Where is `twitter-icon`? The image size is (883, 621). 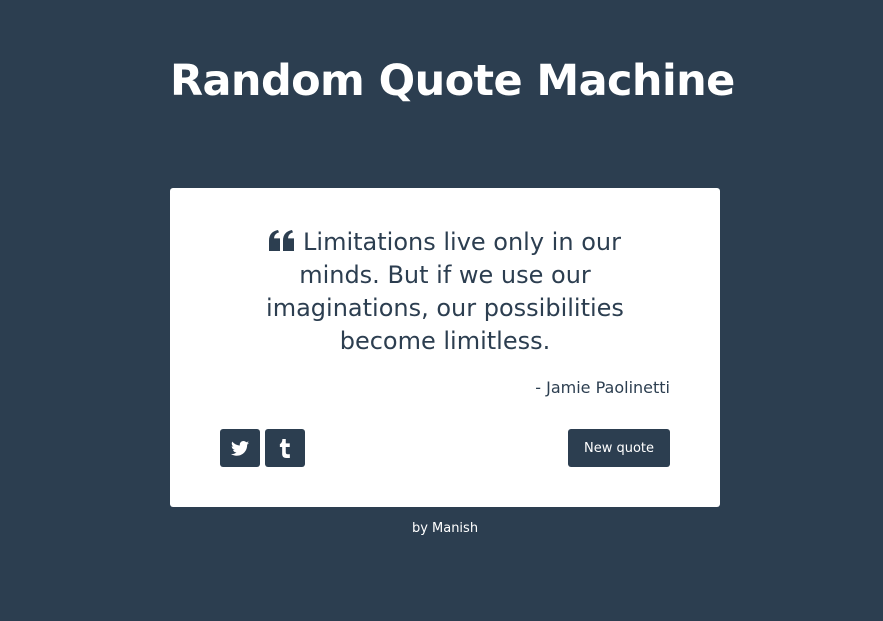
twitter-icon is located at coordinates (240, 448).